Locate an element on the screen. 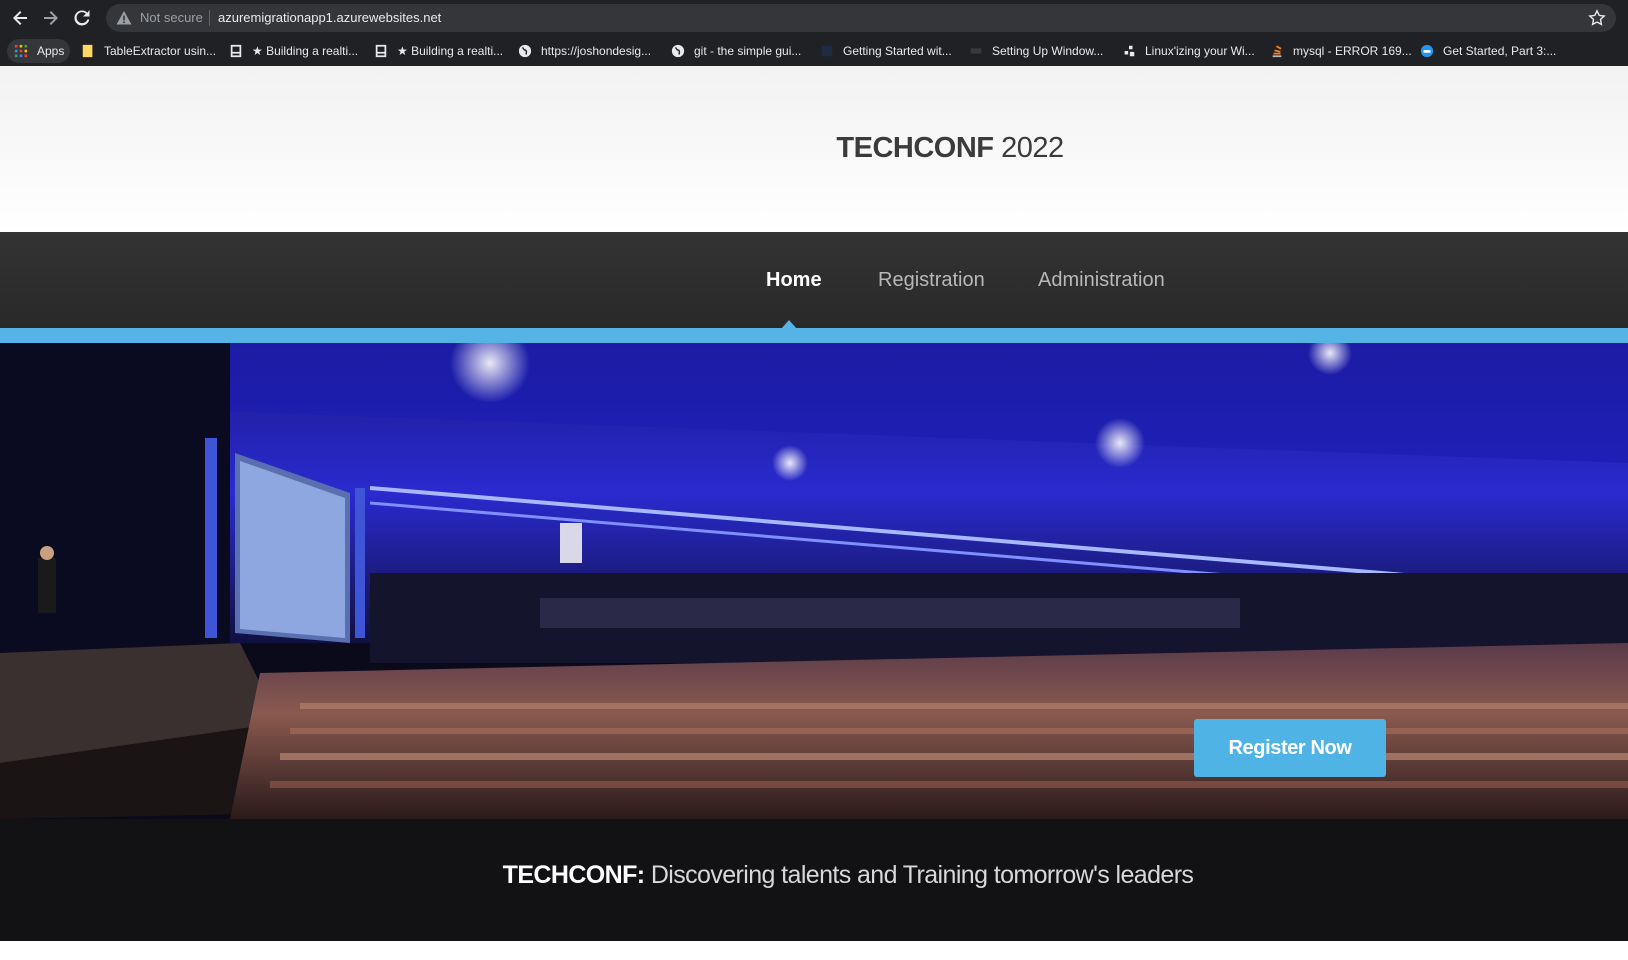 The width and height of the screenshot is (1628, 960). apps-grid-icon is located at coordinates (21, 51).